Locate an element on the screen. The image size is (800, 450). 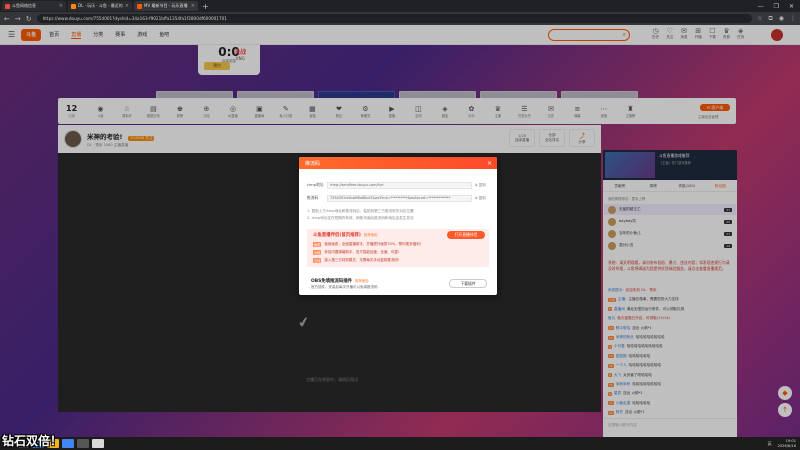
code-label: 推流码 is located at coordinates (313, 197).